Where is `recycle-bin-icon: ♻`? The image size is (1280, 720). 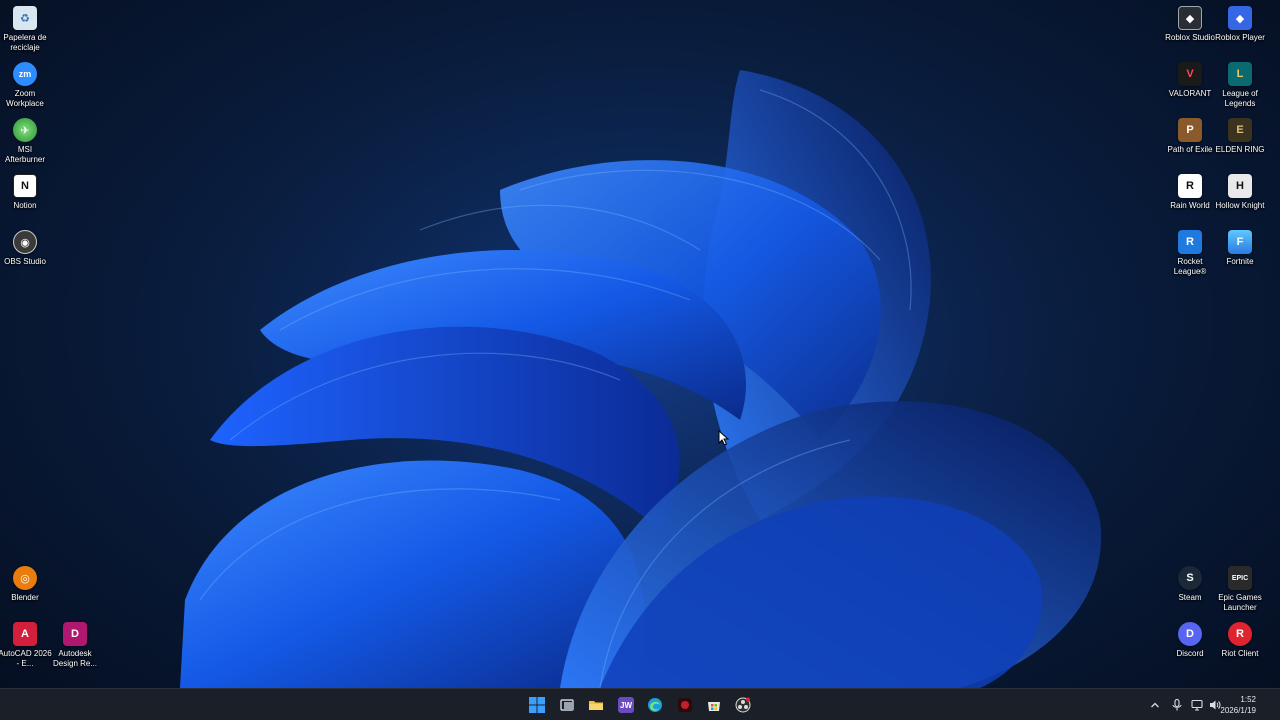
recycle-bin-icon: ♻ is located at coordinates (25, 18).